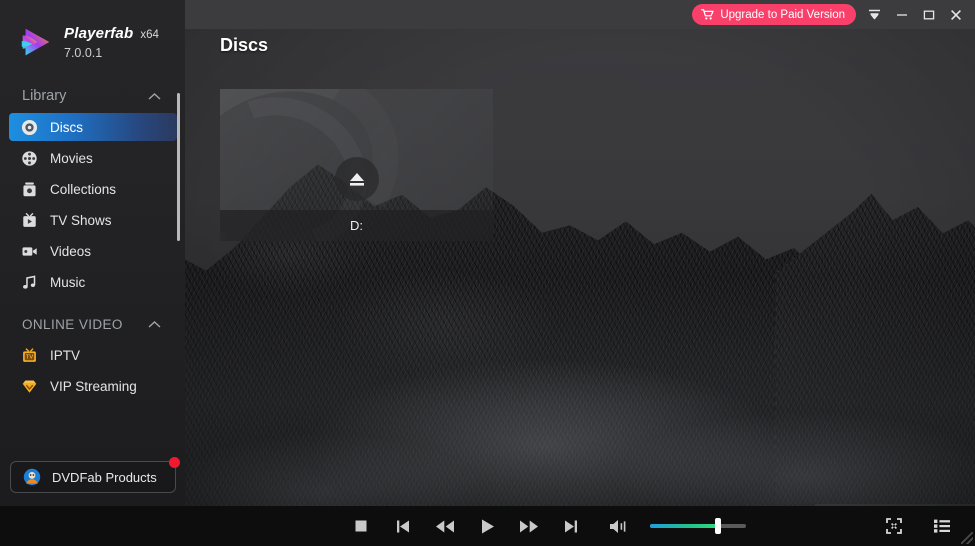 The height and width of the screenshot is (546, 975). What do you see at coordinates (29, 386) in the screenshot?
I see `vip-diamond-icon` at bounding box center [29, 386].